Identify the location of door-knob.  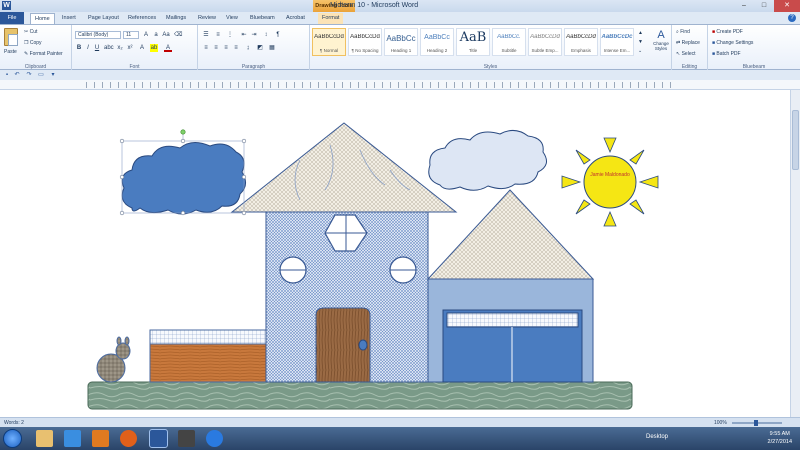
(363, 345).